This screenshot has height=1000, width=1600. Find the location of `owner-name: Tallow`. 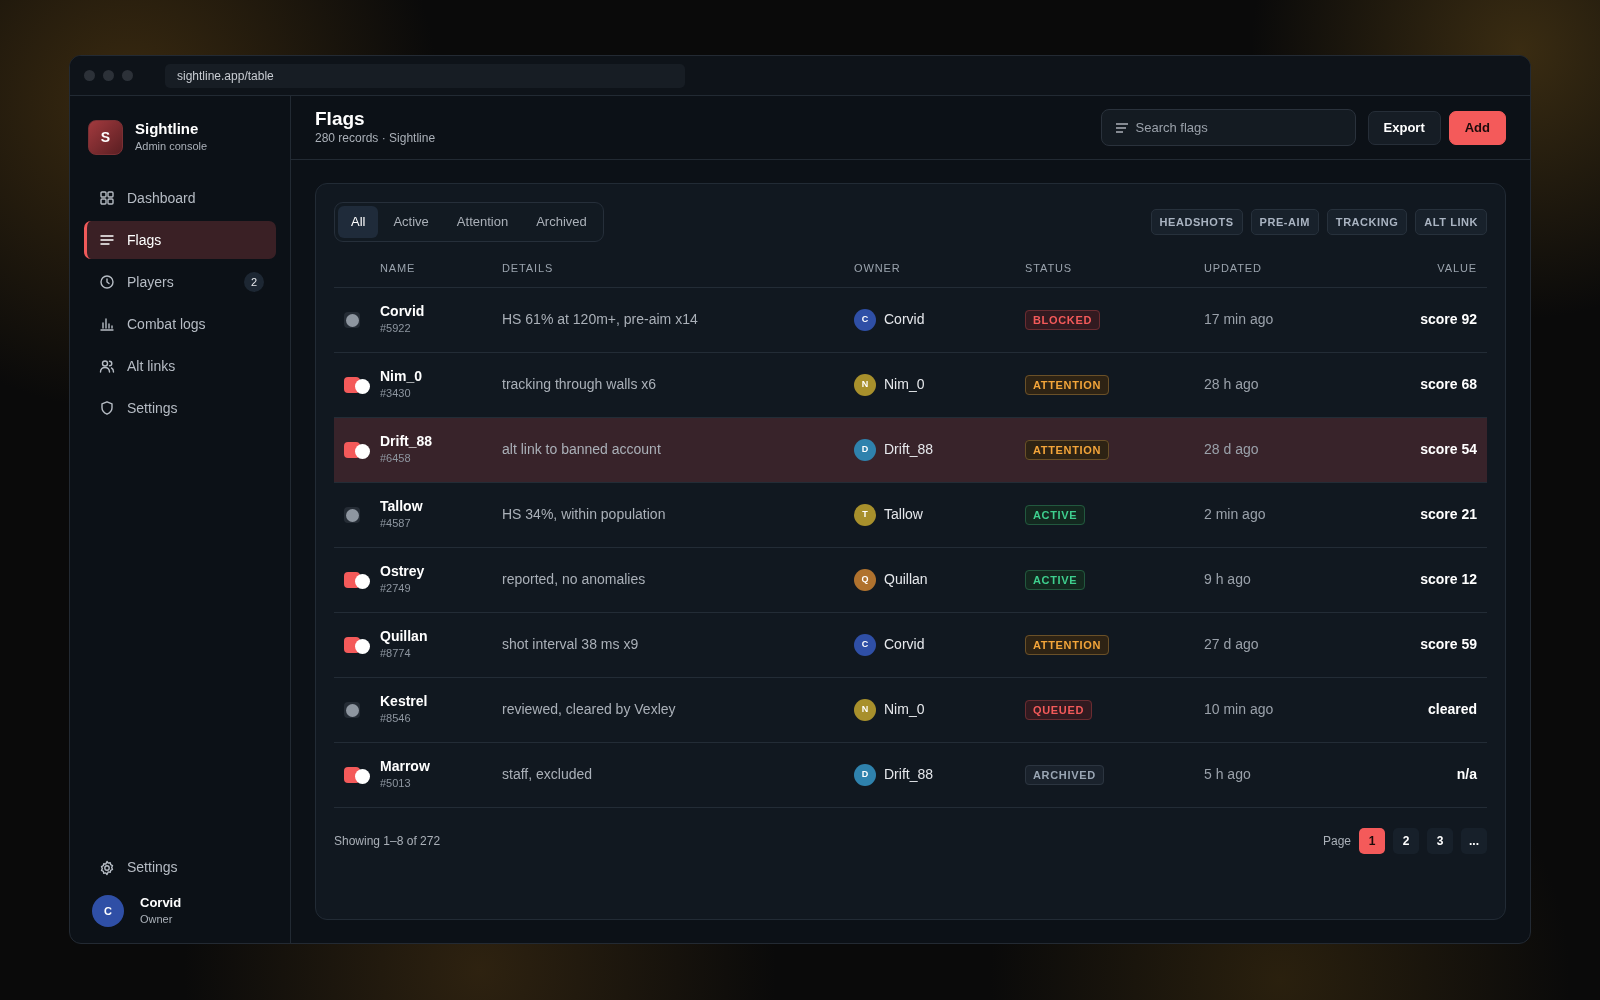

owner-name: Tallow is located at coordinates (903, 514).